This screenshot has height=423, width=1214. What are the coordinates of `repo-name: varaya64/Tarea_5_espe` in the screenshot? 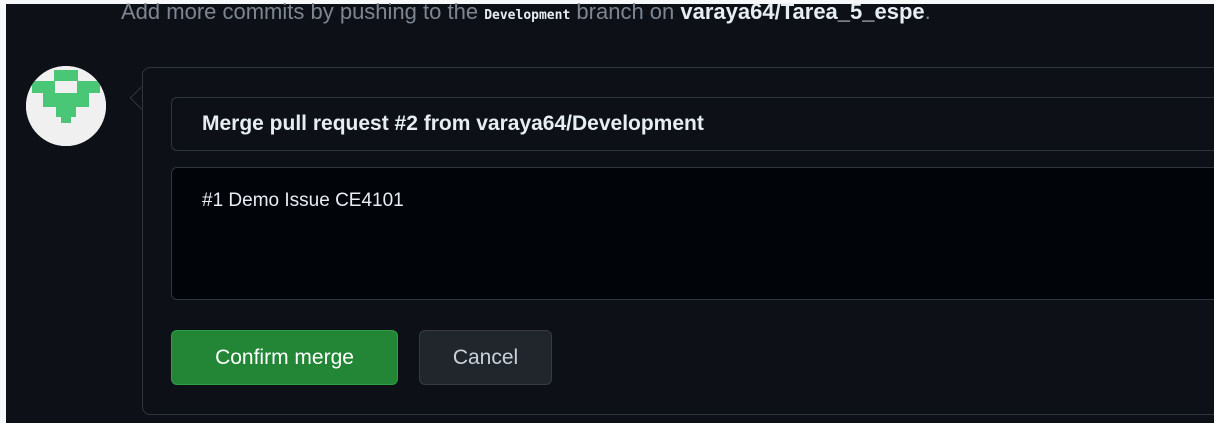 It's located at (802, 12).